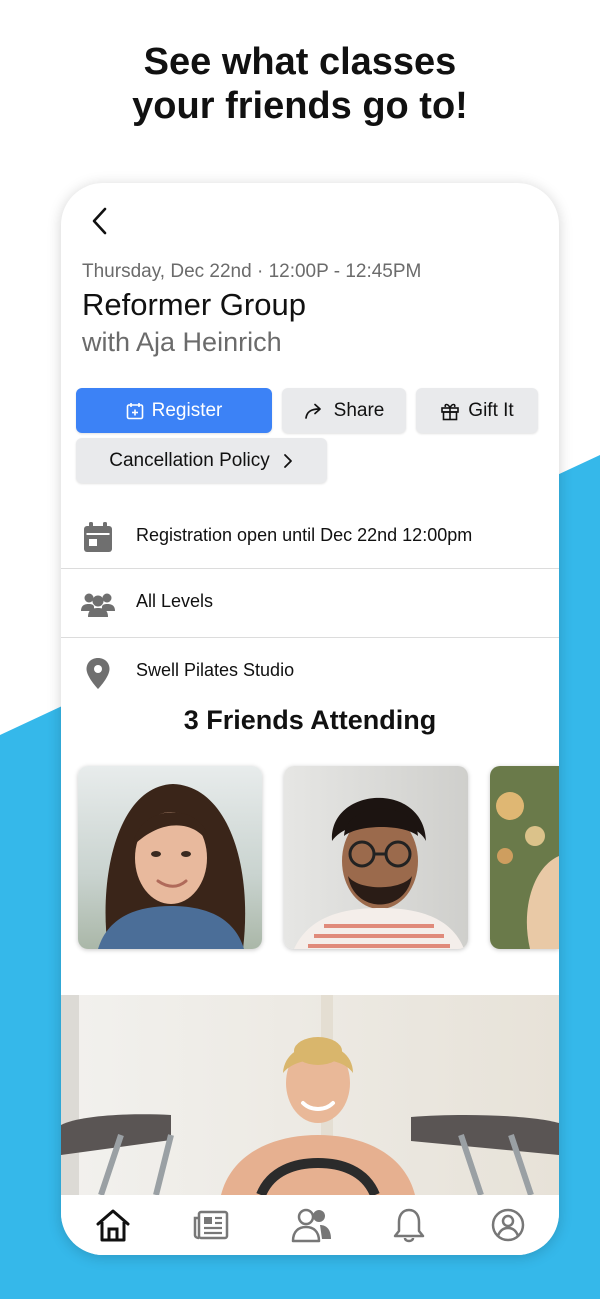 Image resolution: width=600 pixels, height=1299 pixels. I want to click on class-instructor: with Aja Heinrich, so click(182, 342).